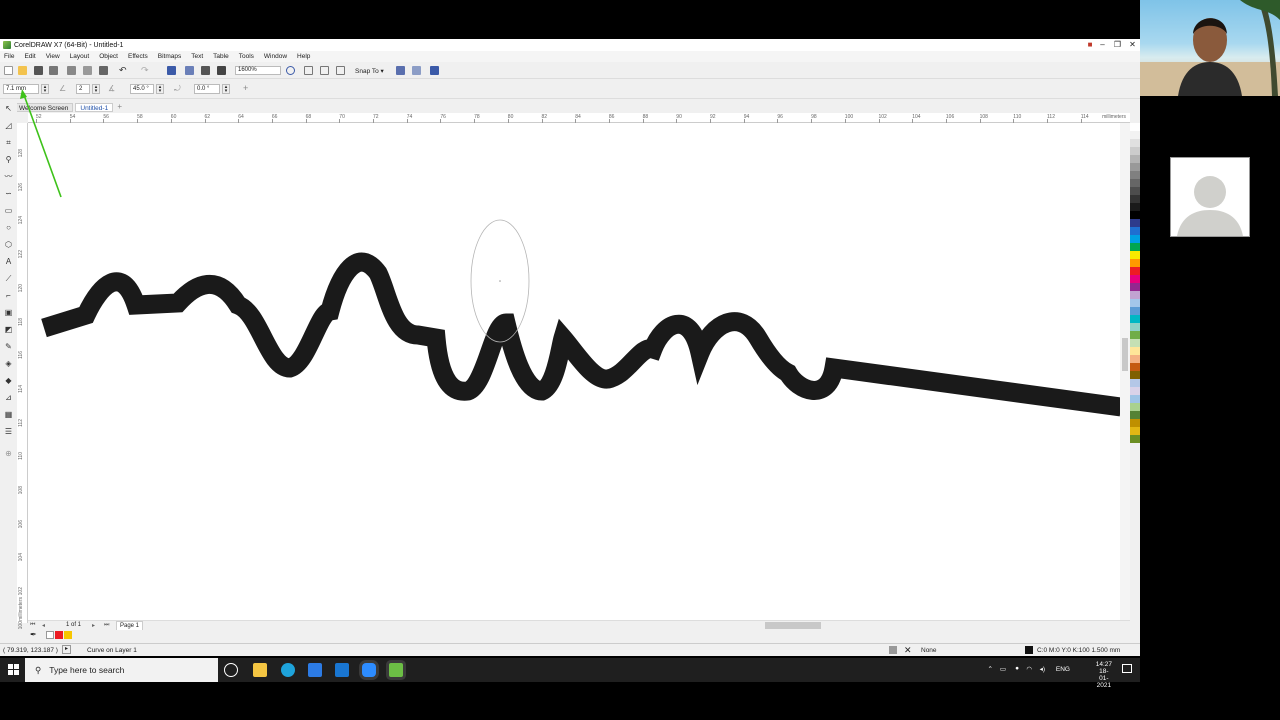  I want to click on restore-button: ❐, so click(1117, 45).